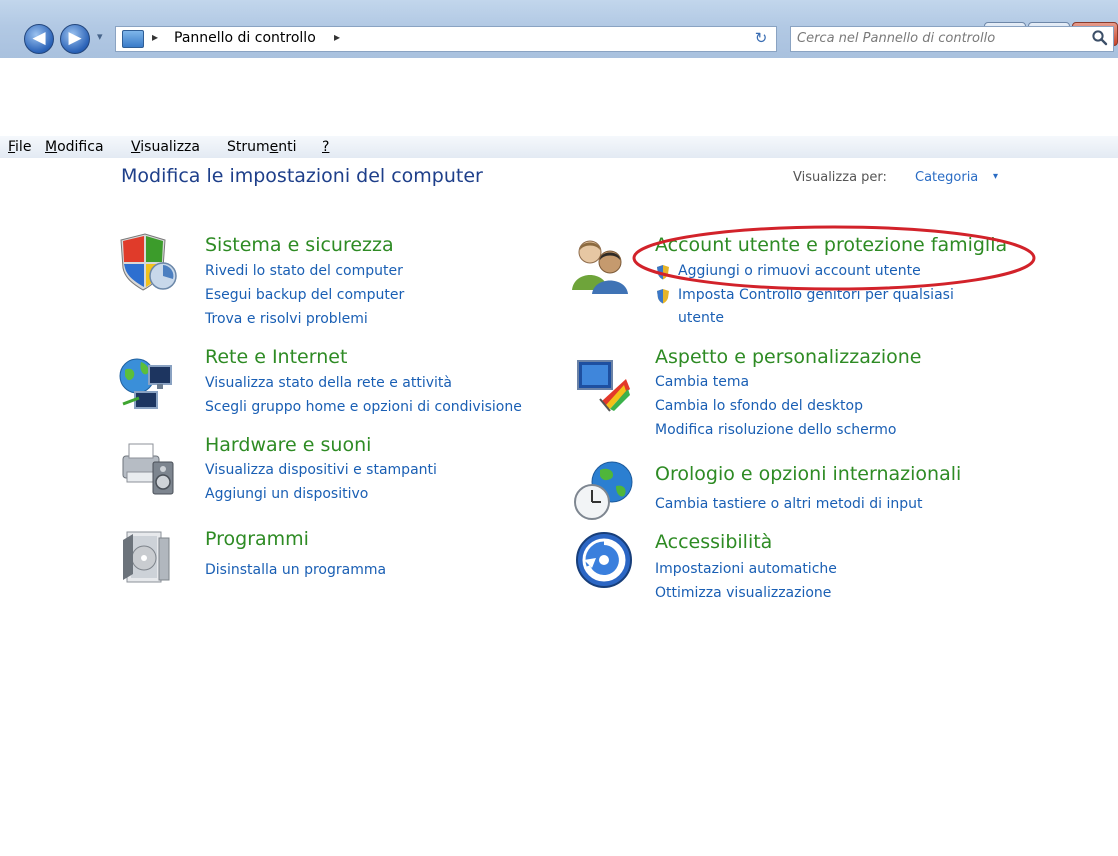  Describe the element at coordinates (488, 39) in the screenshot. I see `address-bar: ▸ Pannello di controllo ▸ ▾` at that location.